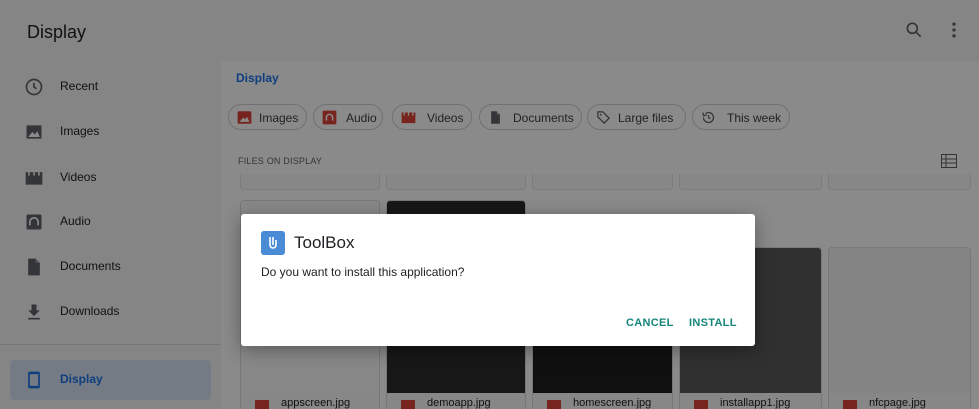 The width and height of the screenshot is (979, 409). Describe the element at coordinates (650, 323) in the screenshot. I see `cancel-button: CANCEL` at that location.